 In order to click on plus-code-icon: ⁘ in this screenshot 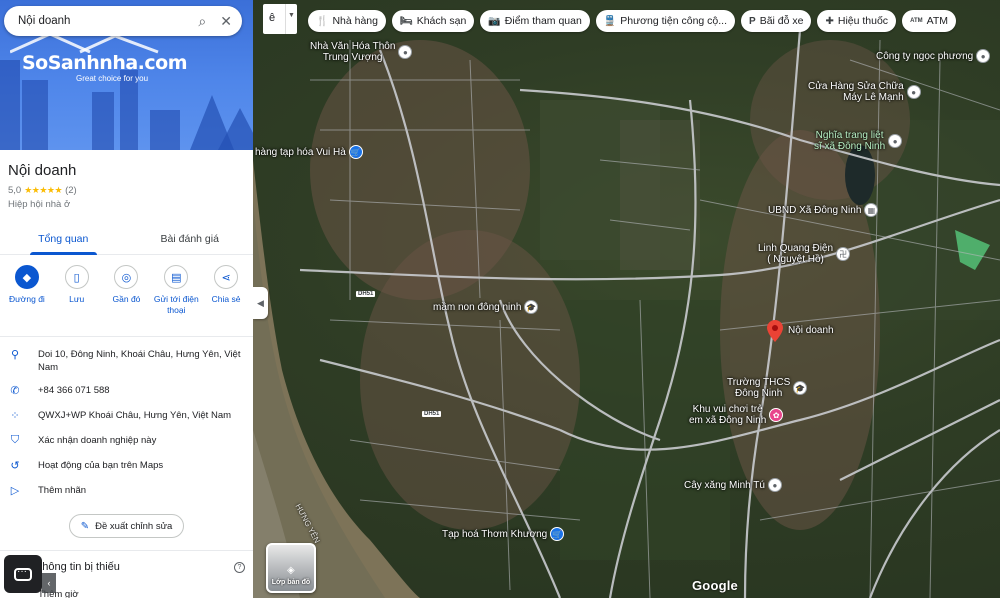, I will do `click(15, 416)`.